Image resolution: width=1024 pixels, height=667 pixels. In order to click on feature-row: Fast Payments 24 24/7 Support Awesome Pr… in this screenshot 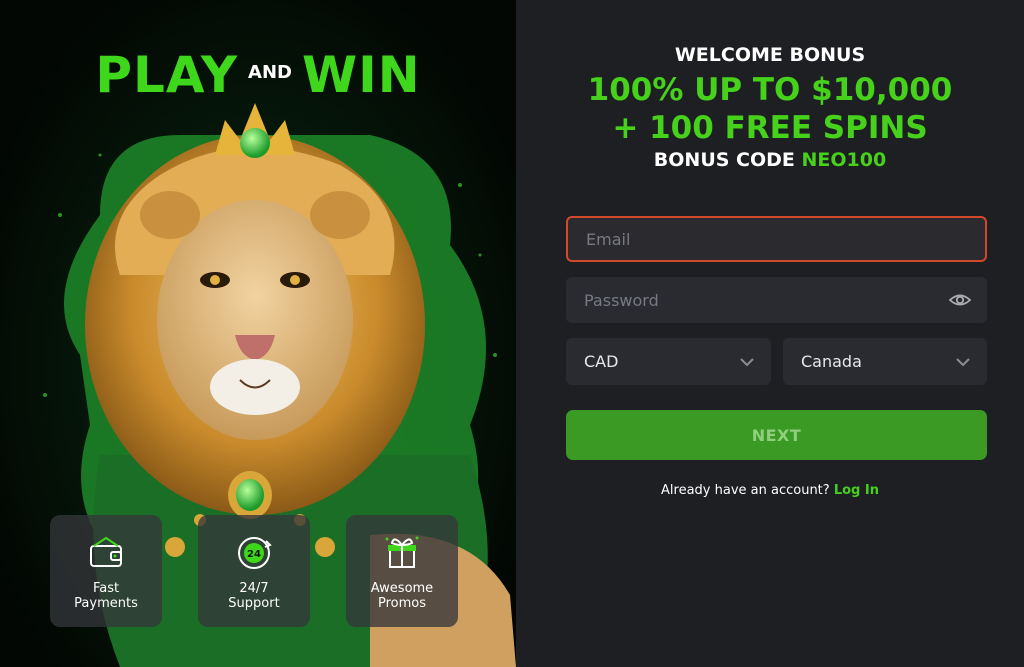, I will do `click(254, 571)`.